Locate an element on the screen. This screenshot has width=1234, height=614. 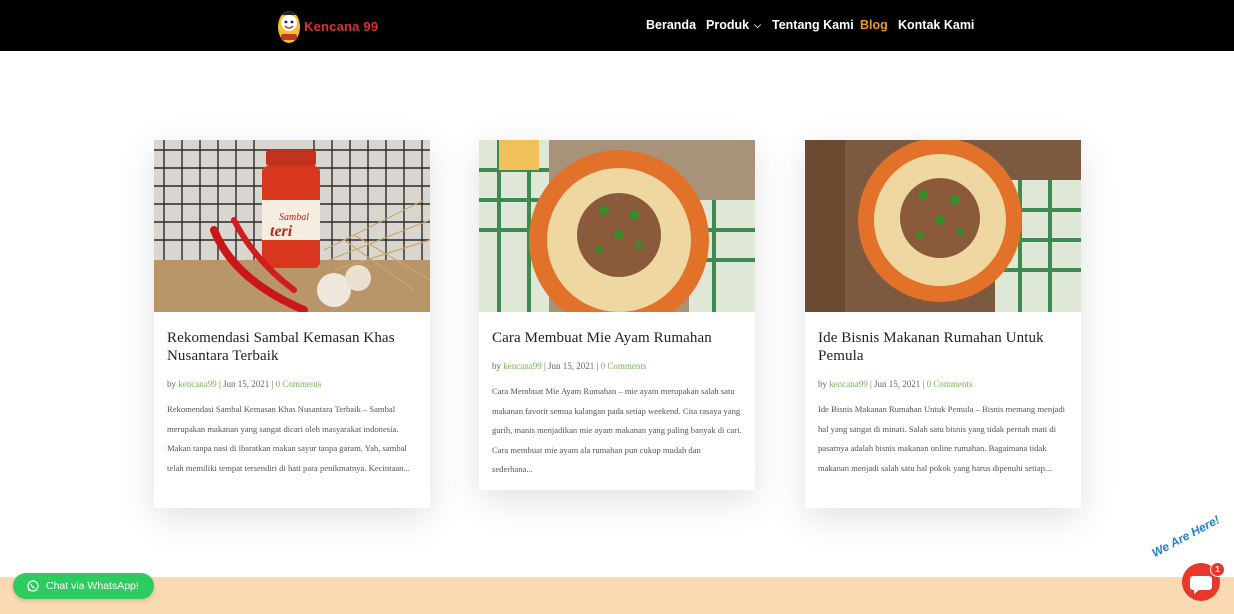
nav-produk-label: Produk is located at coordinates (728, 25).